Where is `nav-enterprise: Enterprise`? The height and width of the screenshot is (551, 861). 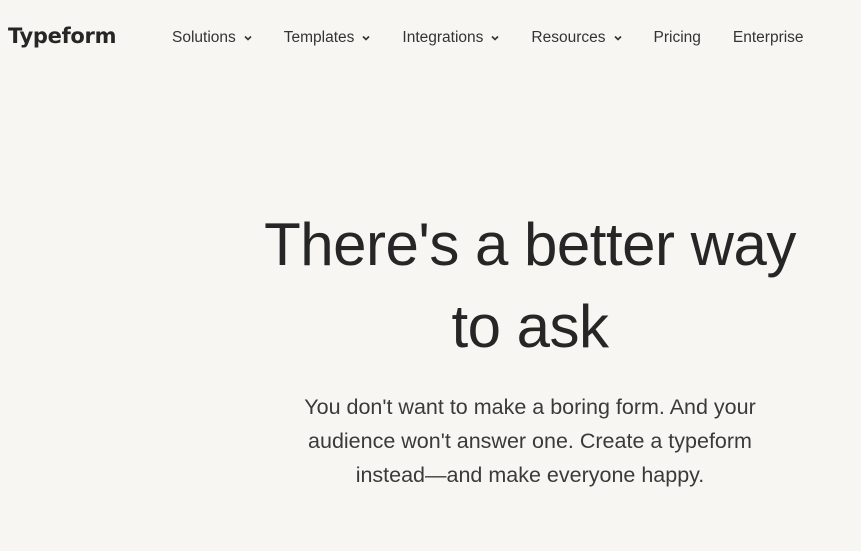
nav-enterprise: Enterprise is located at coordinates (768, 38).